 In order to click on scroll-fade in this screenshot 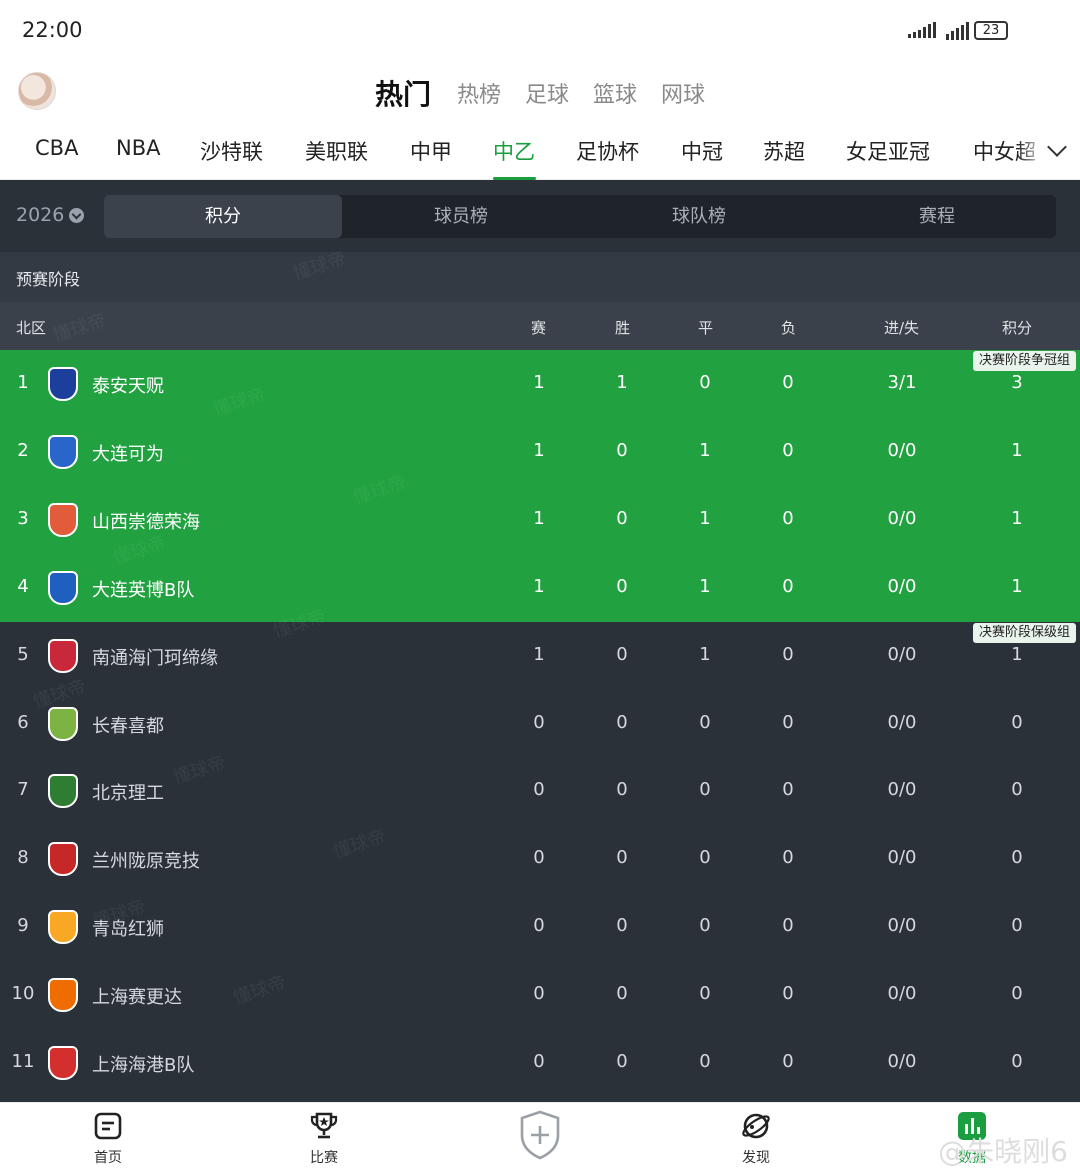, I will do `click(1049, 150)`.